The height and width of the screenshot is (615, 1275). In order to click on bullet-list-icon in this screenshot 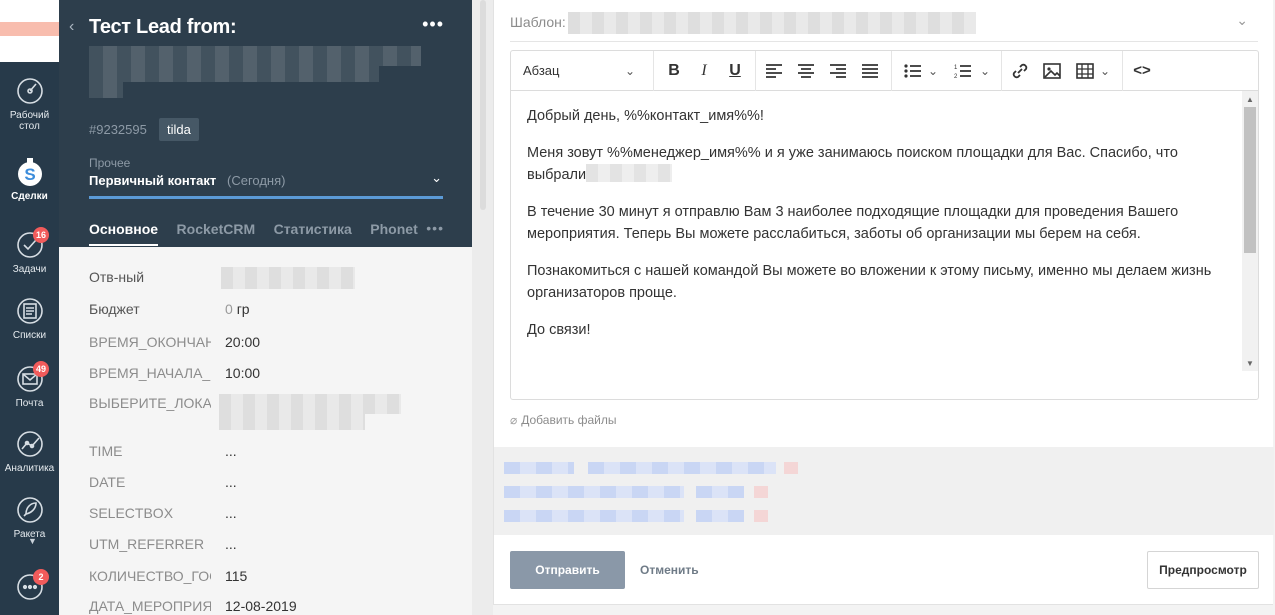, I will do `click(913, 71)`.